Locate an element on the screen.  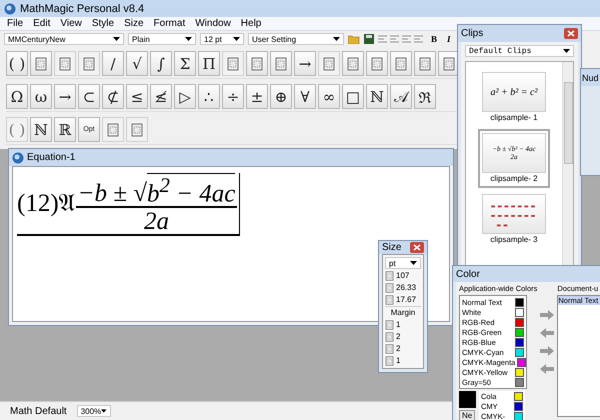
palette-button: □ is located at coordinates (353, 96).